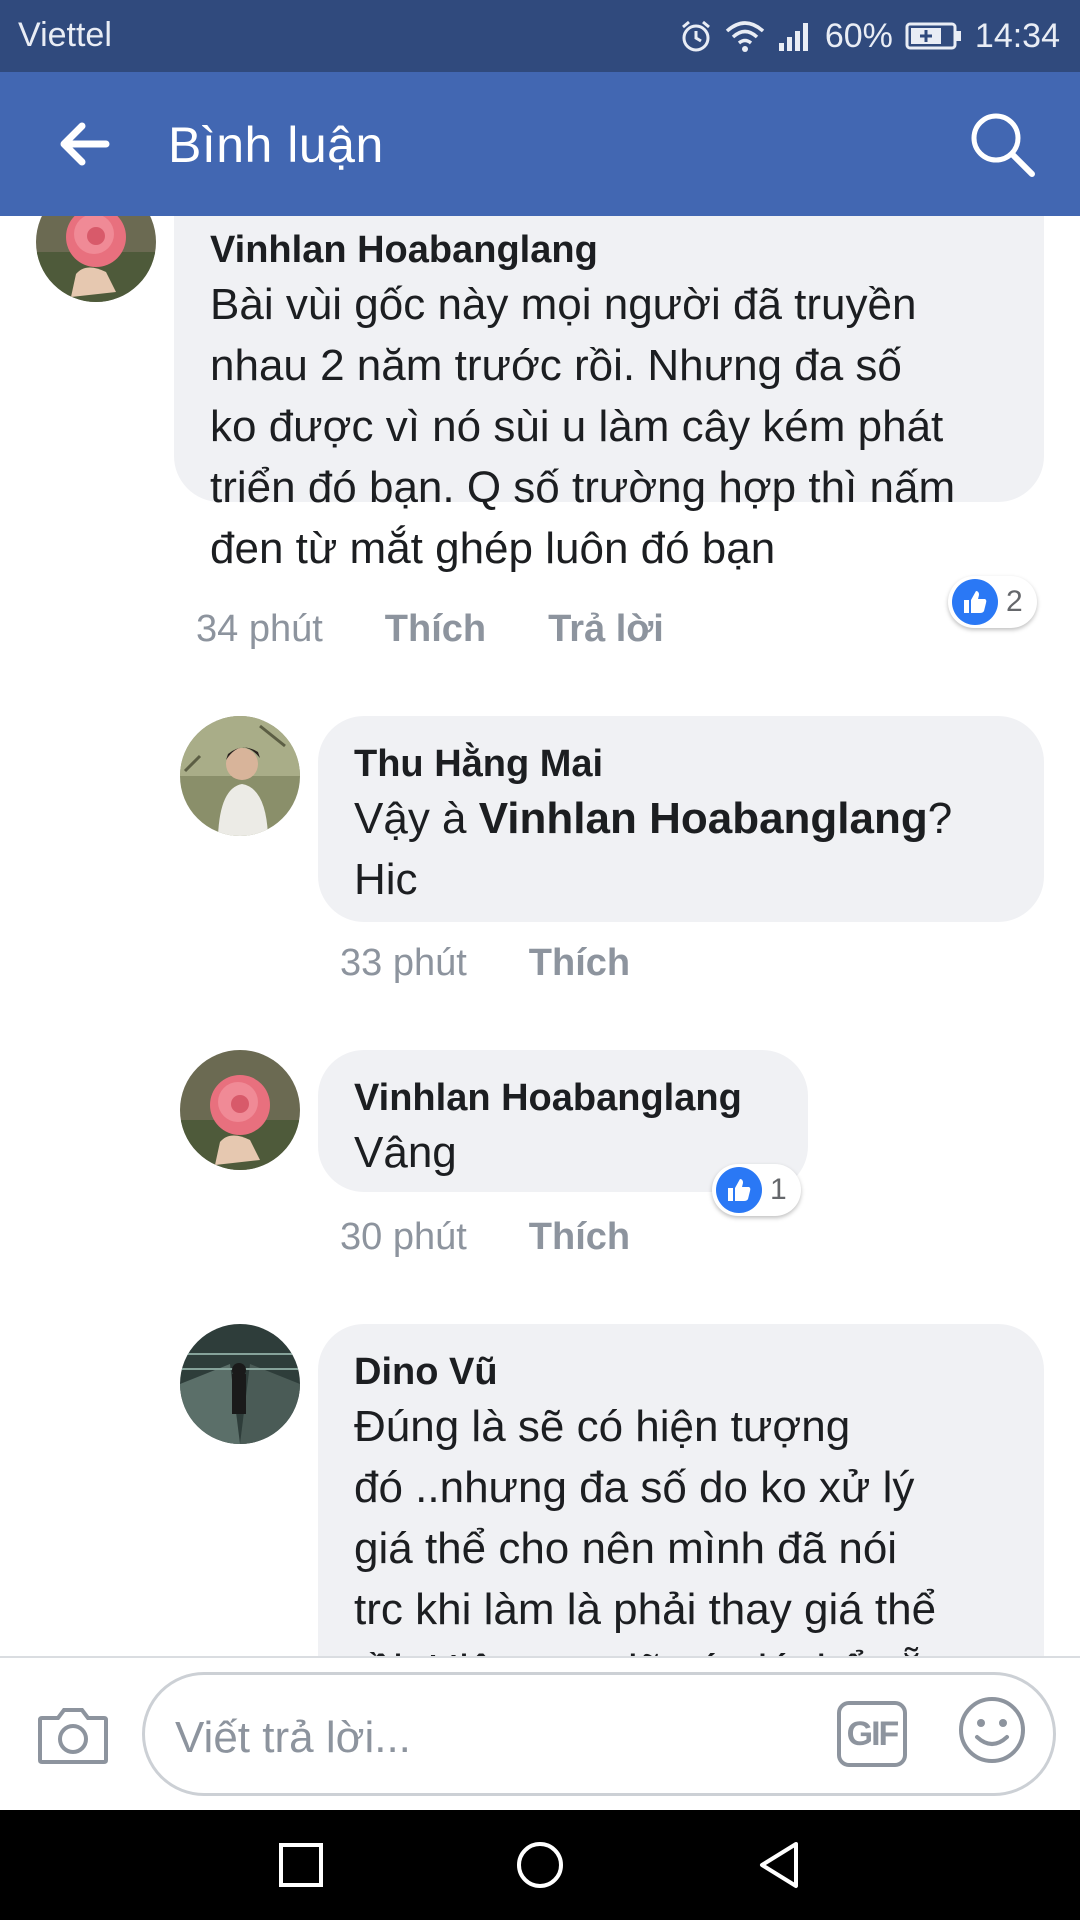 This screenshot has height=1920, width=1080. I want to click on reaction-count: 1, so click(756, 1190).